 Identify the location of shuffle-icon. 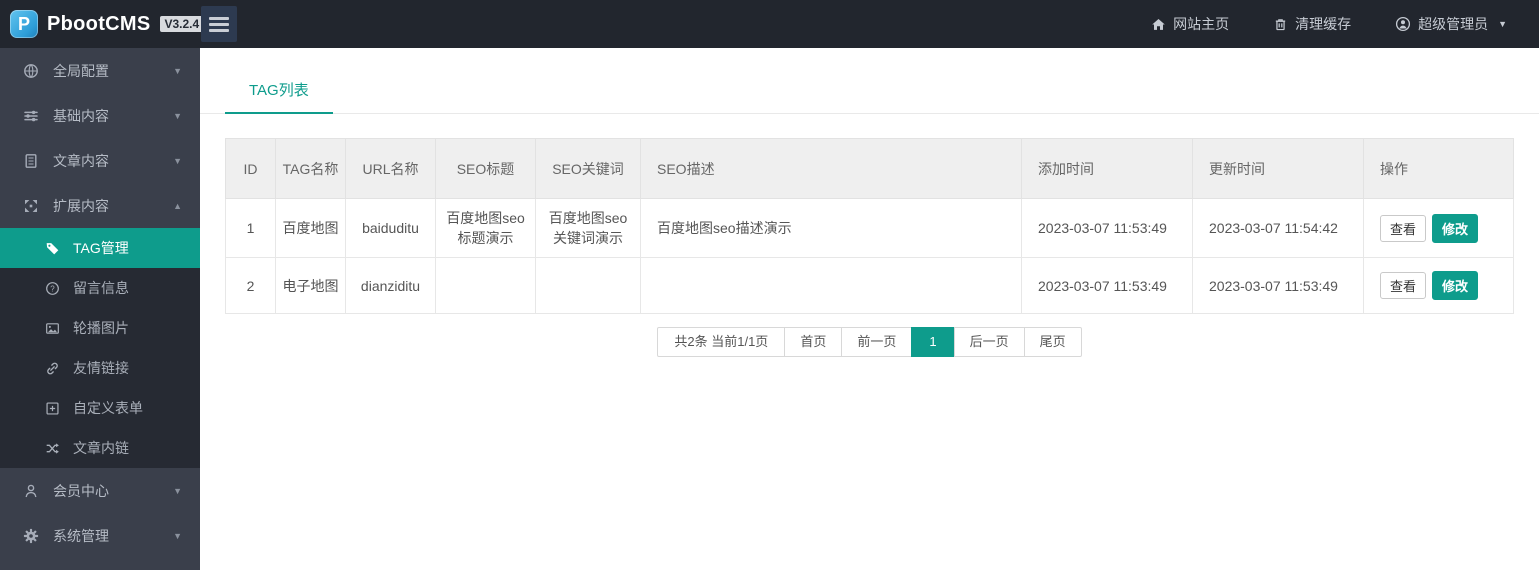
(52, 448).